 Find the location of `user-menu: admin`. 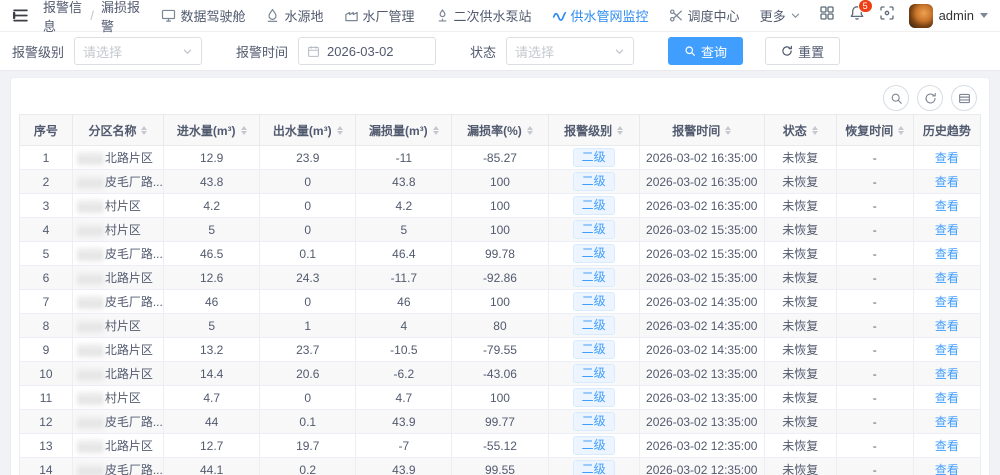

user-menu: admin is located at coordinates (948, 15).